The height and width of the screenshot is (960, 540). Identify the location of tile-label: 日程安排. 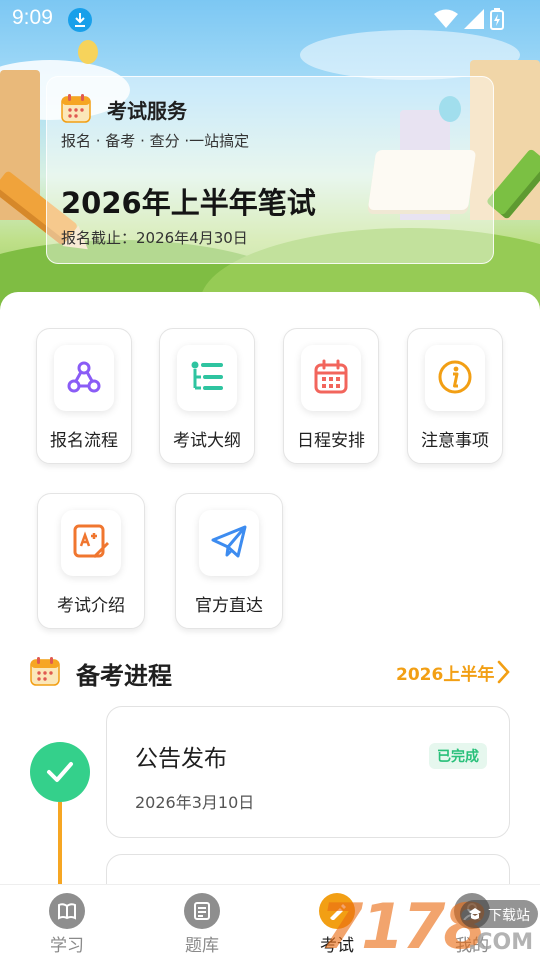
(331, 441).